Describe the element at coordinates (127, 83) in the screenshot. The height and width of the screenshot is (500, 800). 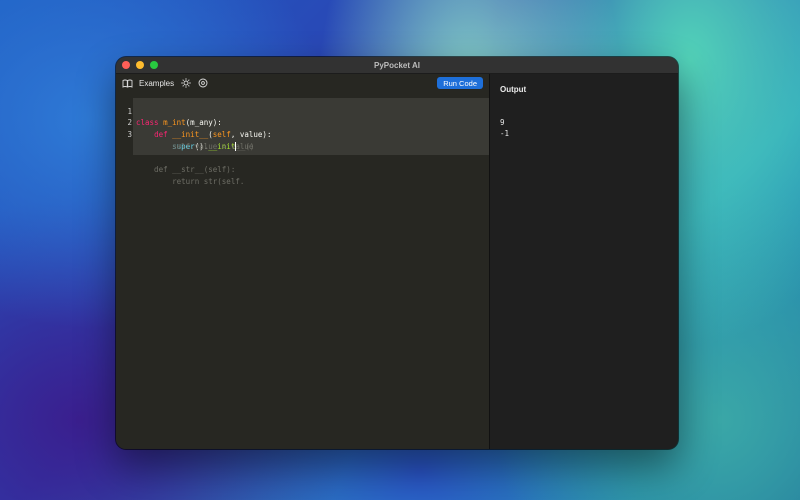
I see `book-icon` at that location.